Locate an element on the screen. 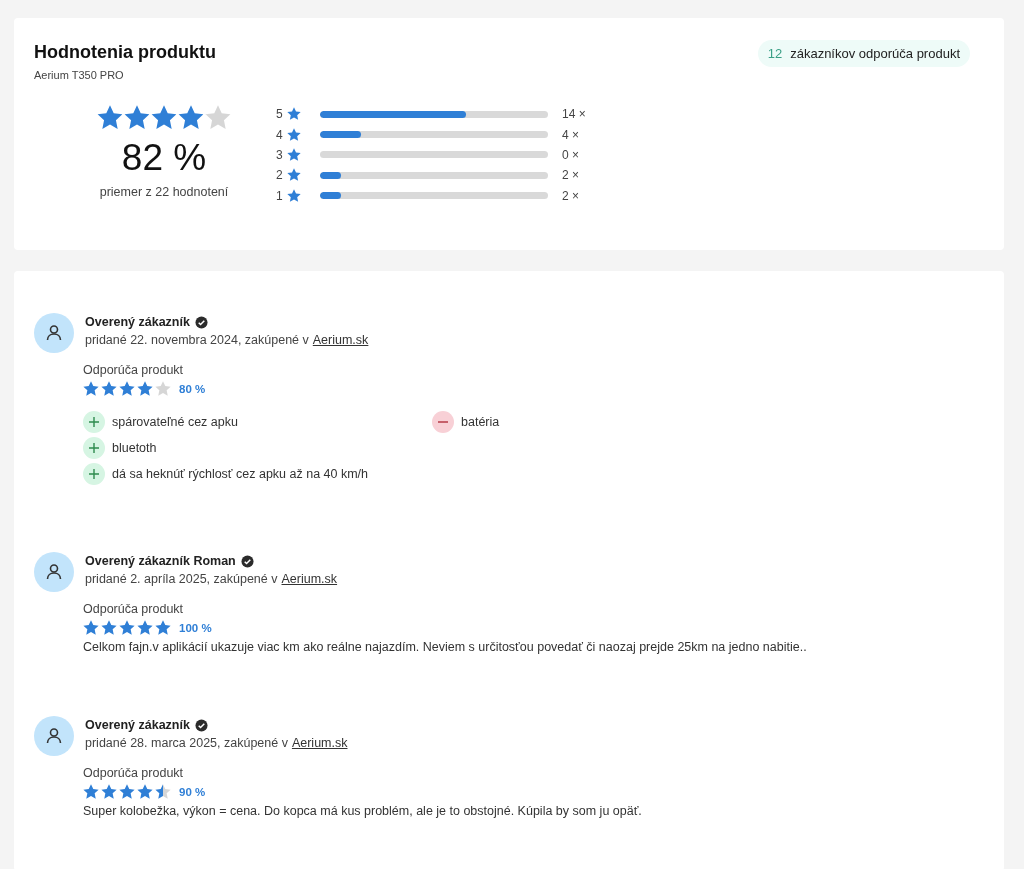  minus-icon is located at coordinates (443, 422).